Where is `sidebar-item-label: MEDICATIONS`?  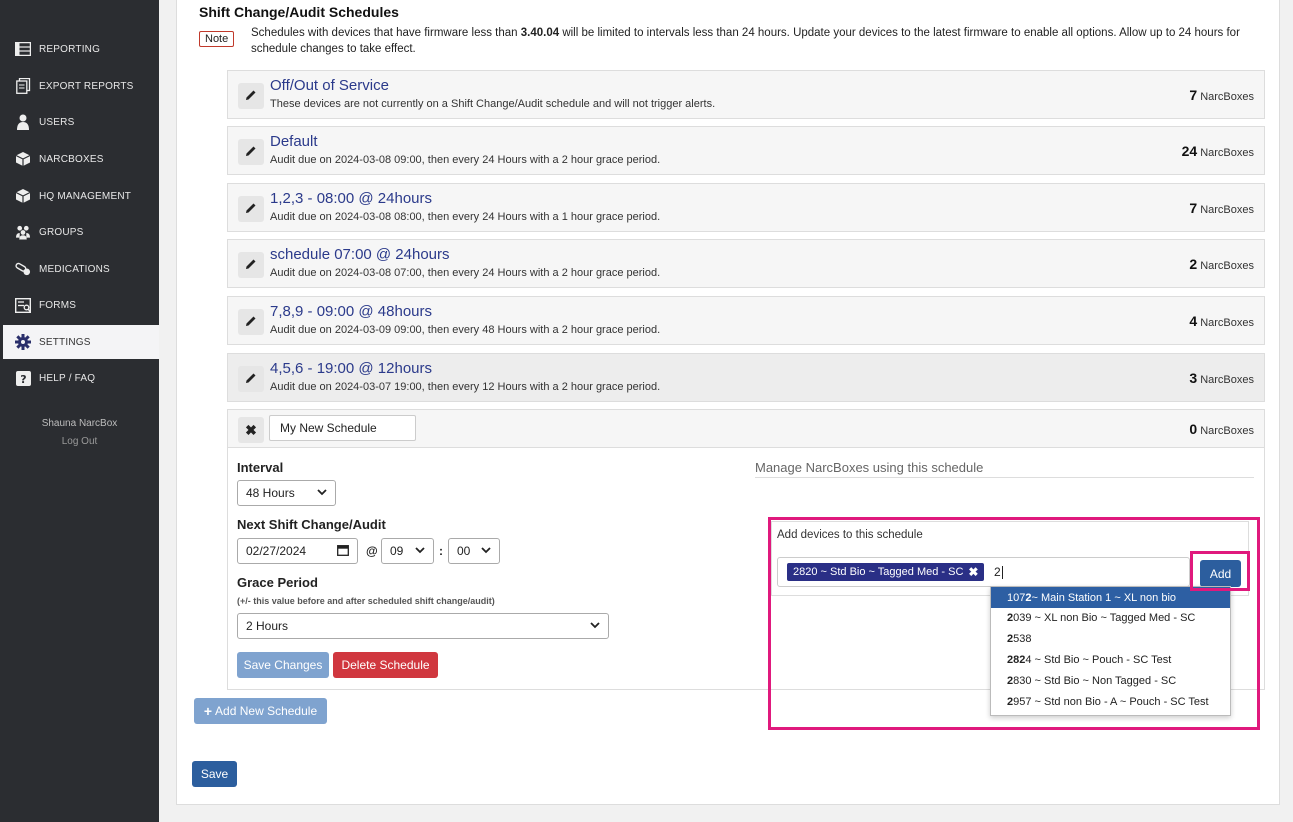
sidebar-item-label: MEDICATIONS is located at coordinates (74, 269).